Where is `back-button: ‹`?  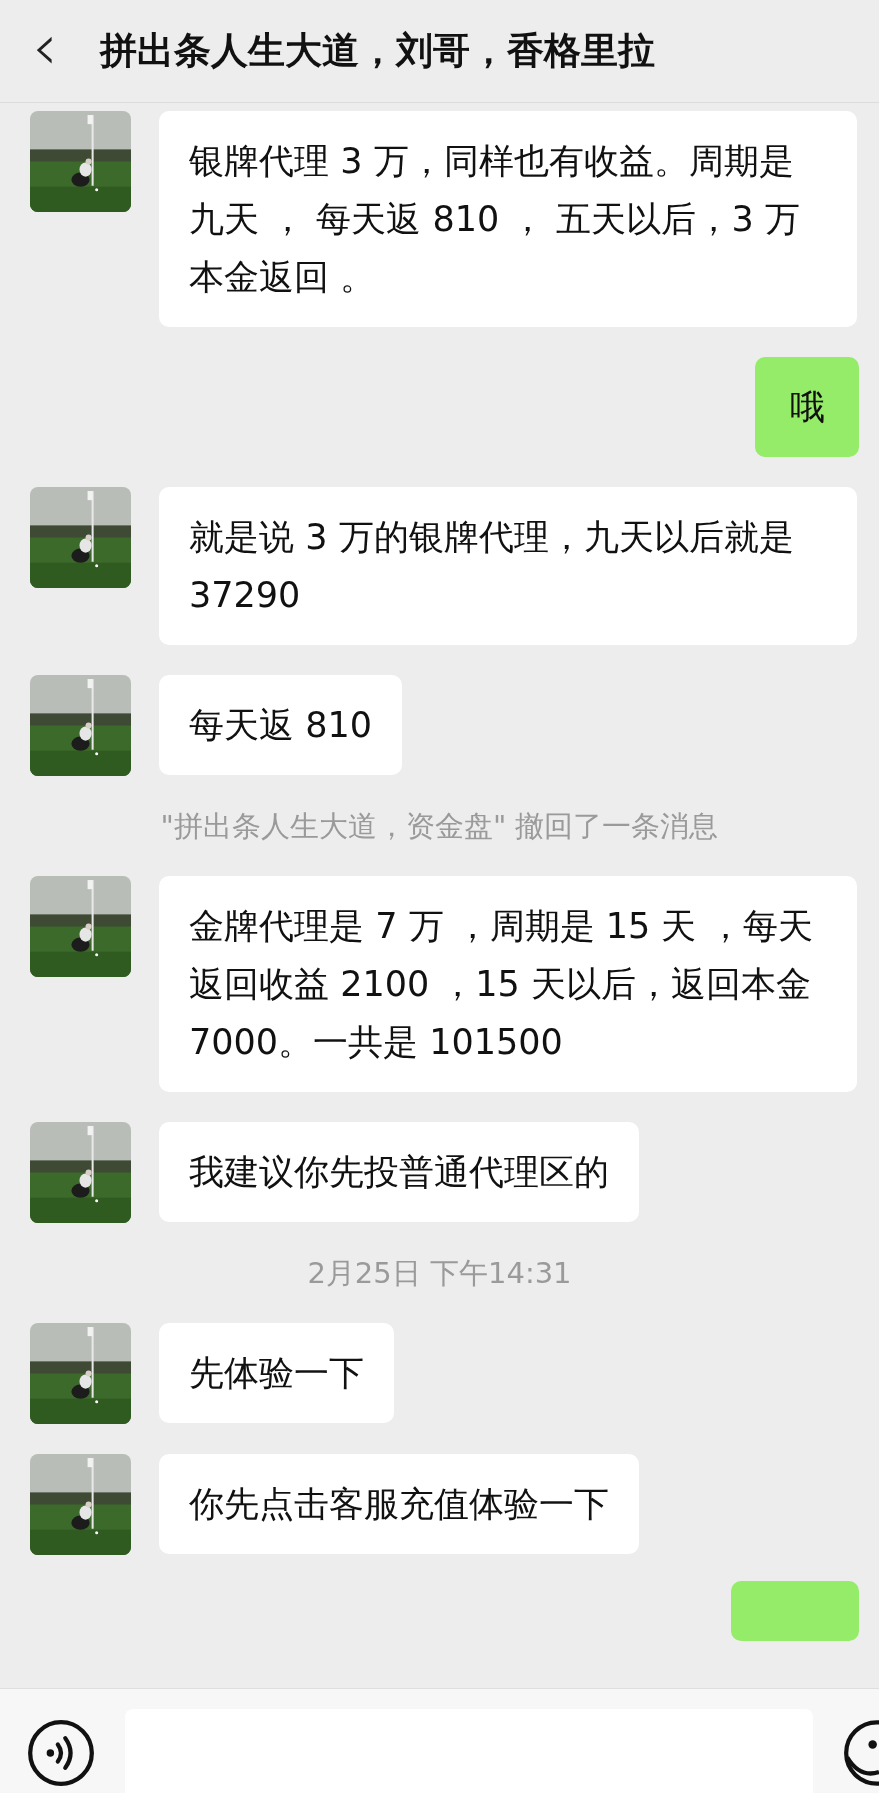
back-button: ‹ is located at coordinates (62, 47).